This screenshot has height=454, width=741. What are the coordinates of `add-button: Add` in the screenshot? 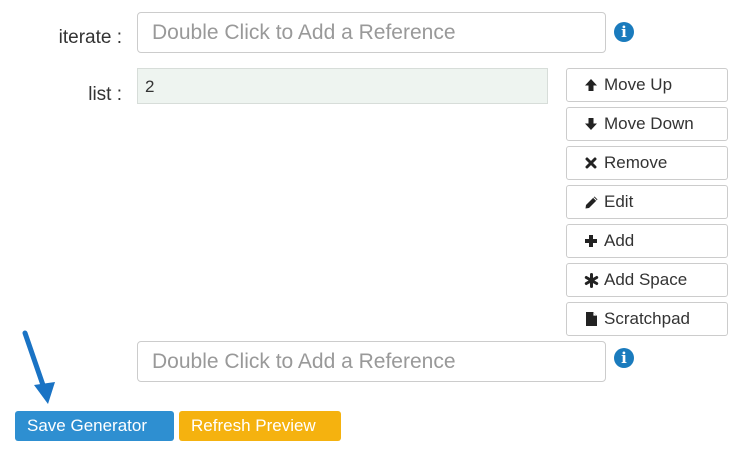 It's located at (647, 241).